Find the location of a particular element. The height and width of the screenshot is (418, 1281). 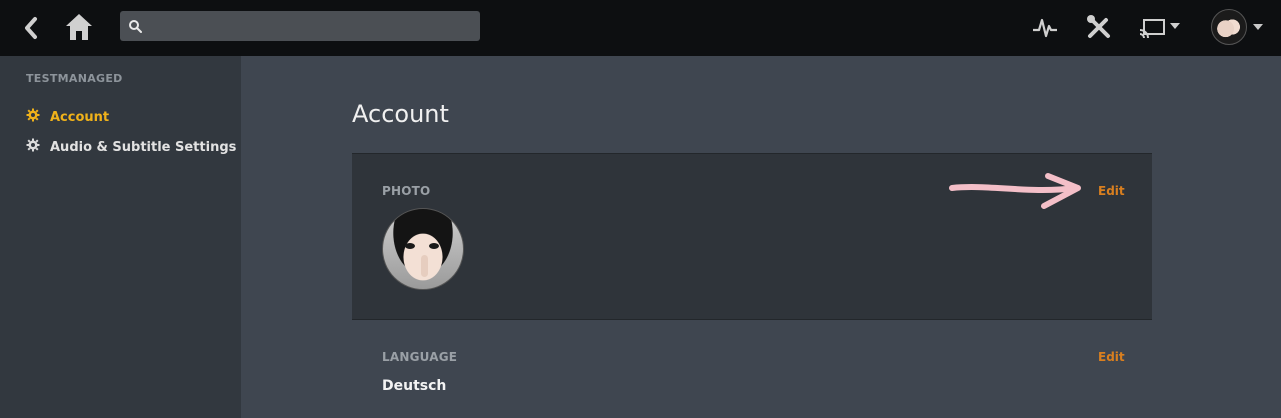

annotation-arrow is located at coordinates (1015, 191).